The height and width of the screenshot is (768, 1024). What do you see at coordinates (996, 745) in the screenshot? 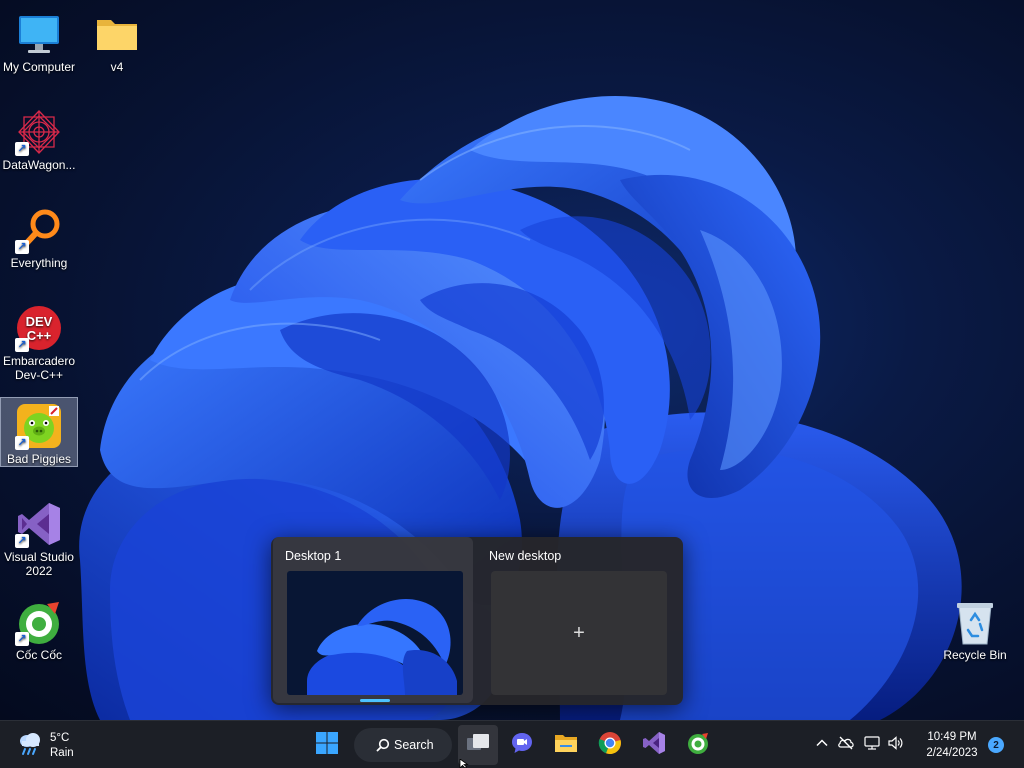
I see `notification-badge: 2` at bounding box center [996, 745].